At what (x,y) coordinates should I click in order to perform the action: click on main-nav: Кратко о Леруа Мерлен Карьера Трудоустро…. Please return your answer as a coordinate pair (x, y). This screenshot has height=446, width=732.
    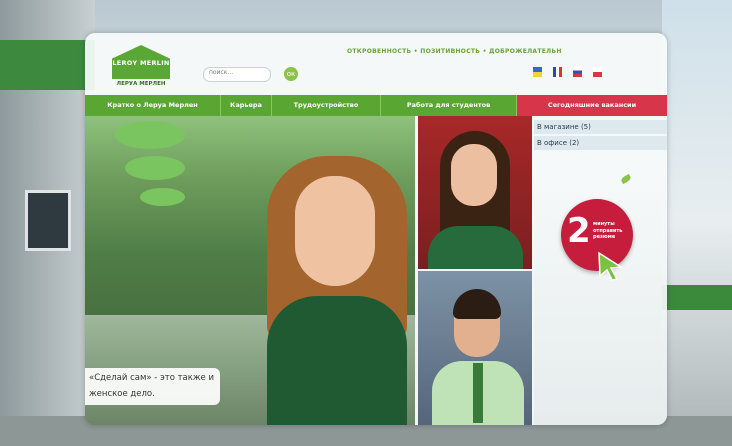
    Looking at the image, I should click on (376, 105).